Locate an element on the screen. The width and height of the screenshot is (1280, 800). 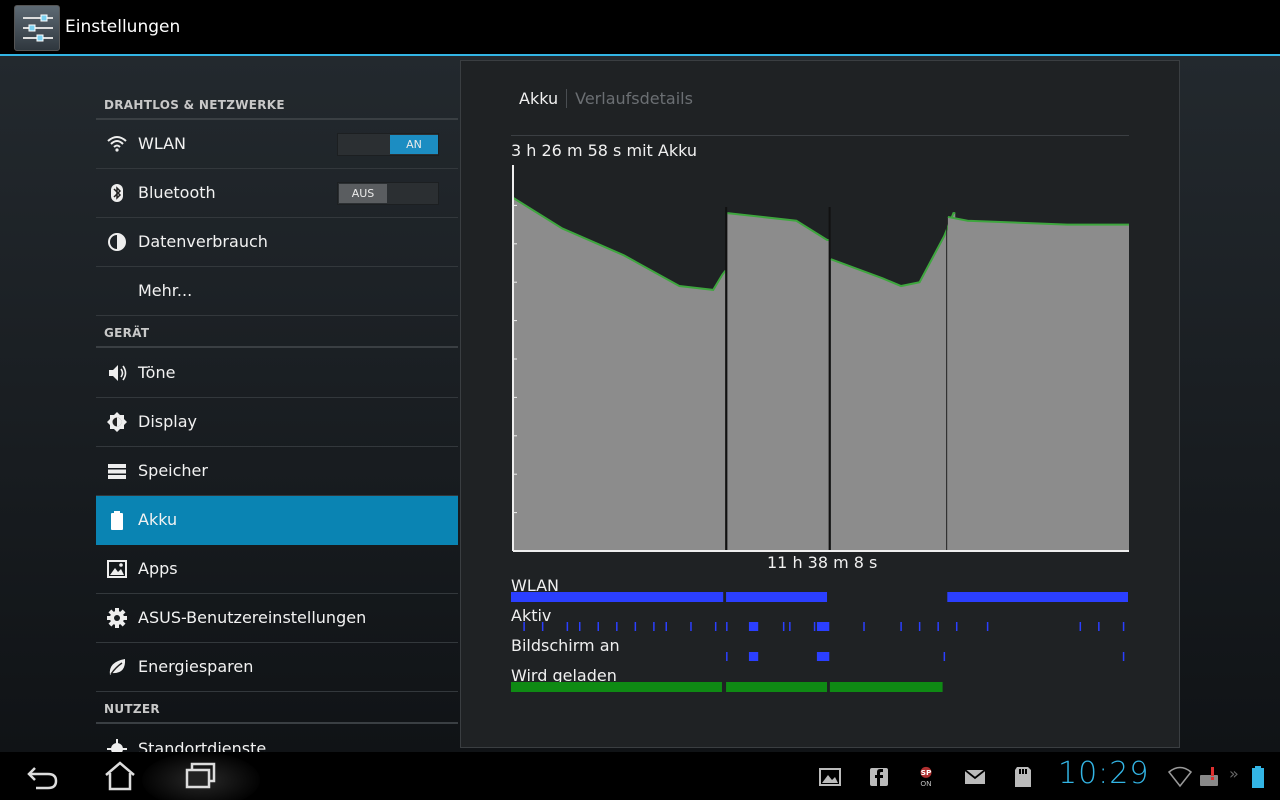
apps-icon is located at coordinates (117, 569).